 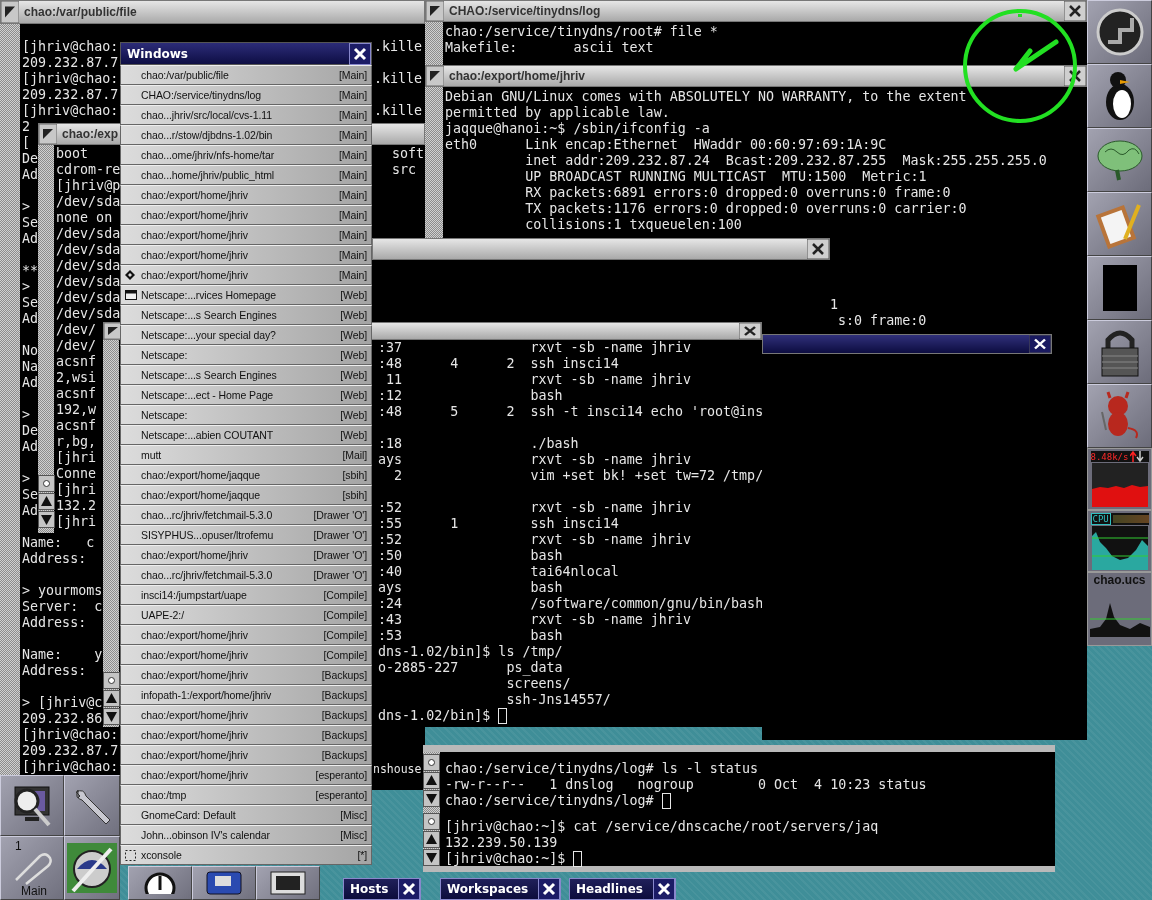 I want to click on window-list-item: chao...r/stow/djbdns-1.02/bin [Main], so click(x=246, y=135).